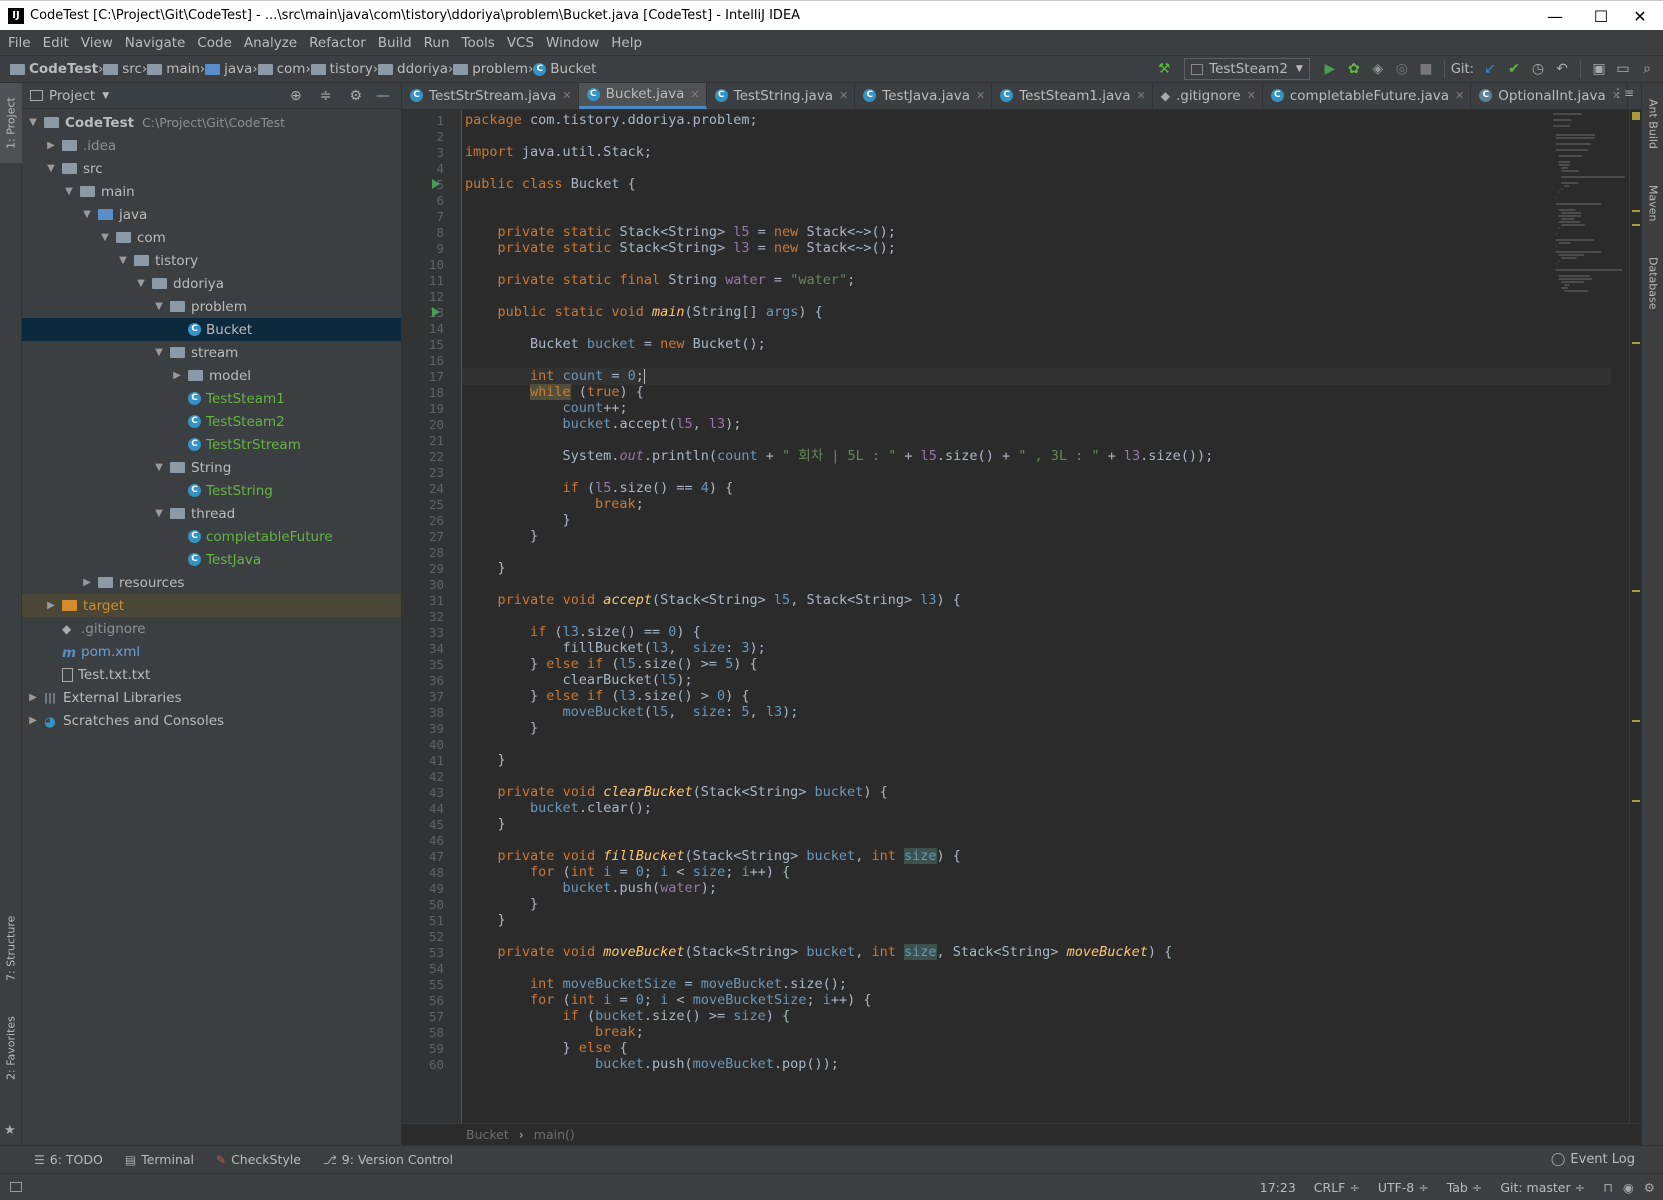  Describe the element at coordinates (355, 96) in the screenshot. I see `gear-icon: ⚙` at that location.